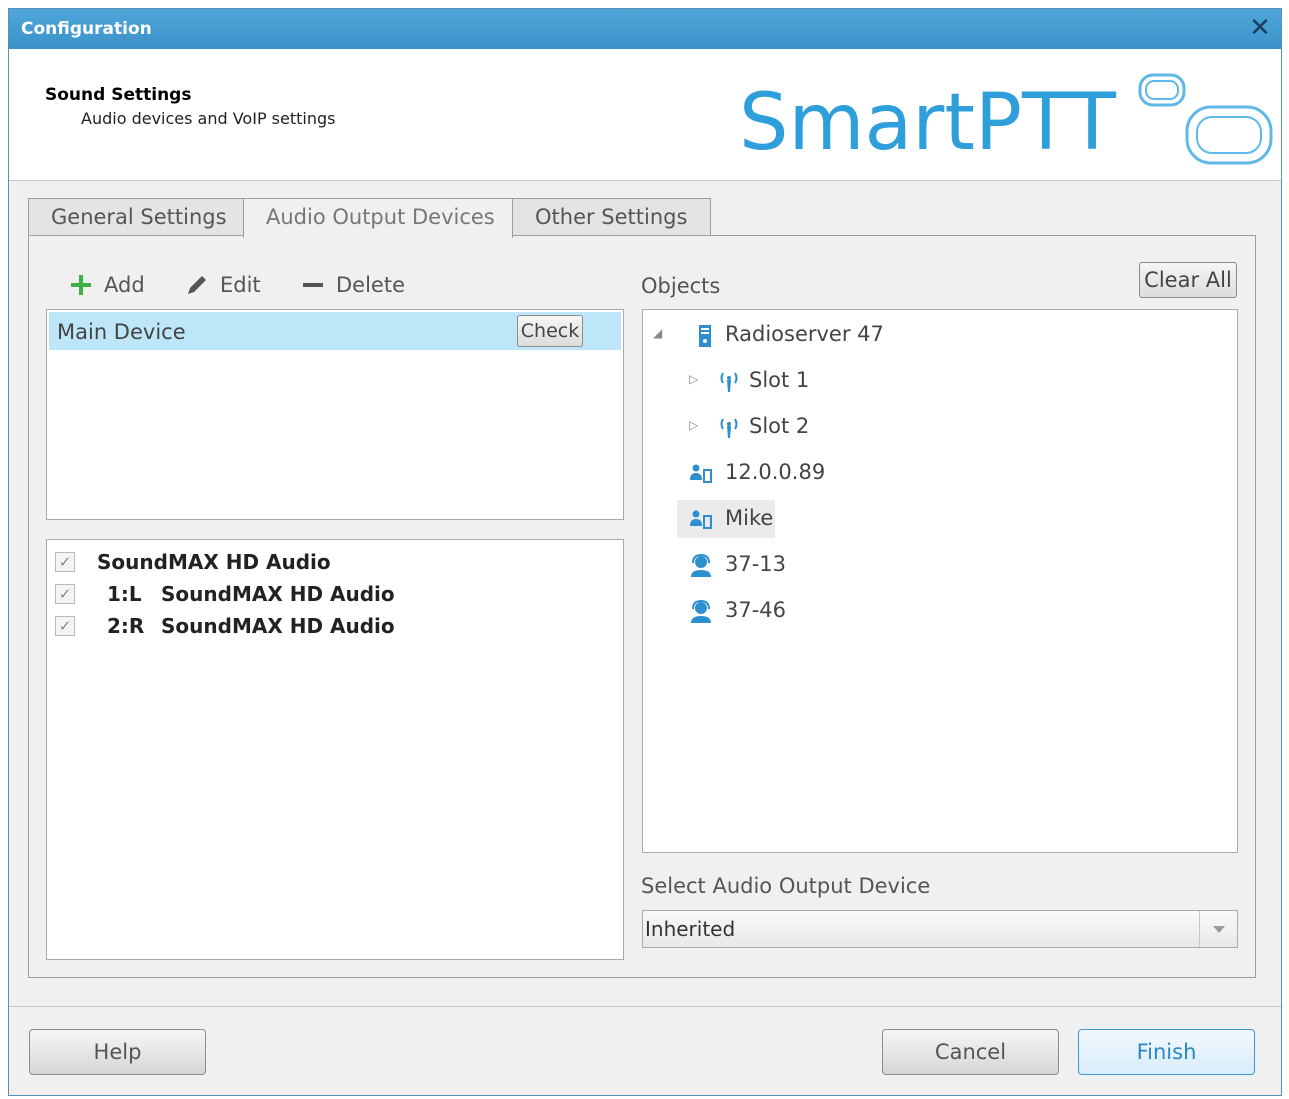 The height and width of the screenshot is (1099, 1289). What do you see at coordinates (550, 331) in the screenshot?
I see `check-button: Check` at bounding box center [550, 331].